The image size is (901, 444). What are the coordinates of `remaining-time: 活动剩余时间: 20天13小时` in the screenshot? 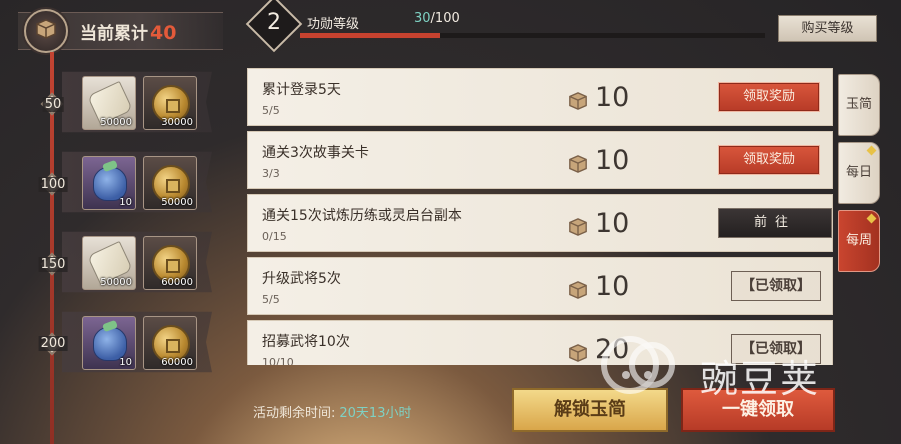 It's located at (332, 411).